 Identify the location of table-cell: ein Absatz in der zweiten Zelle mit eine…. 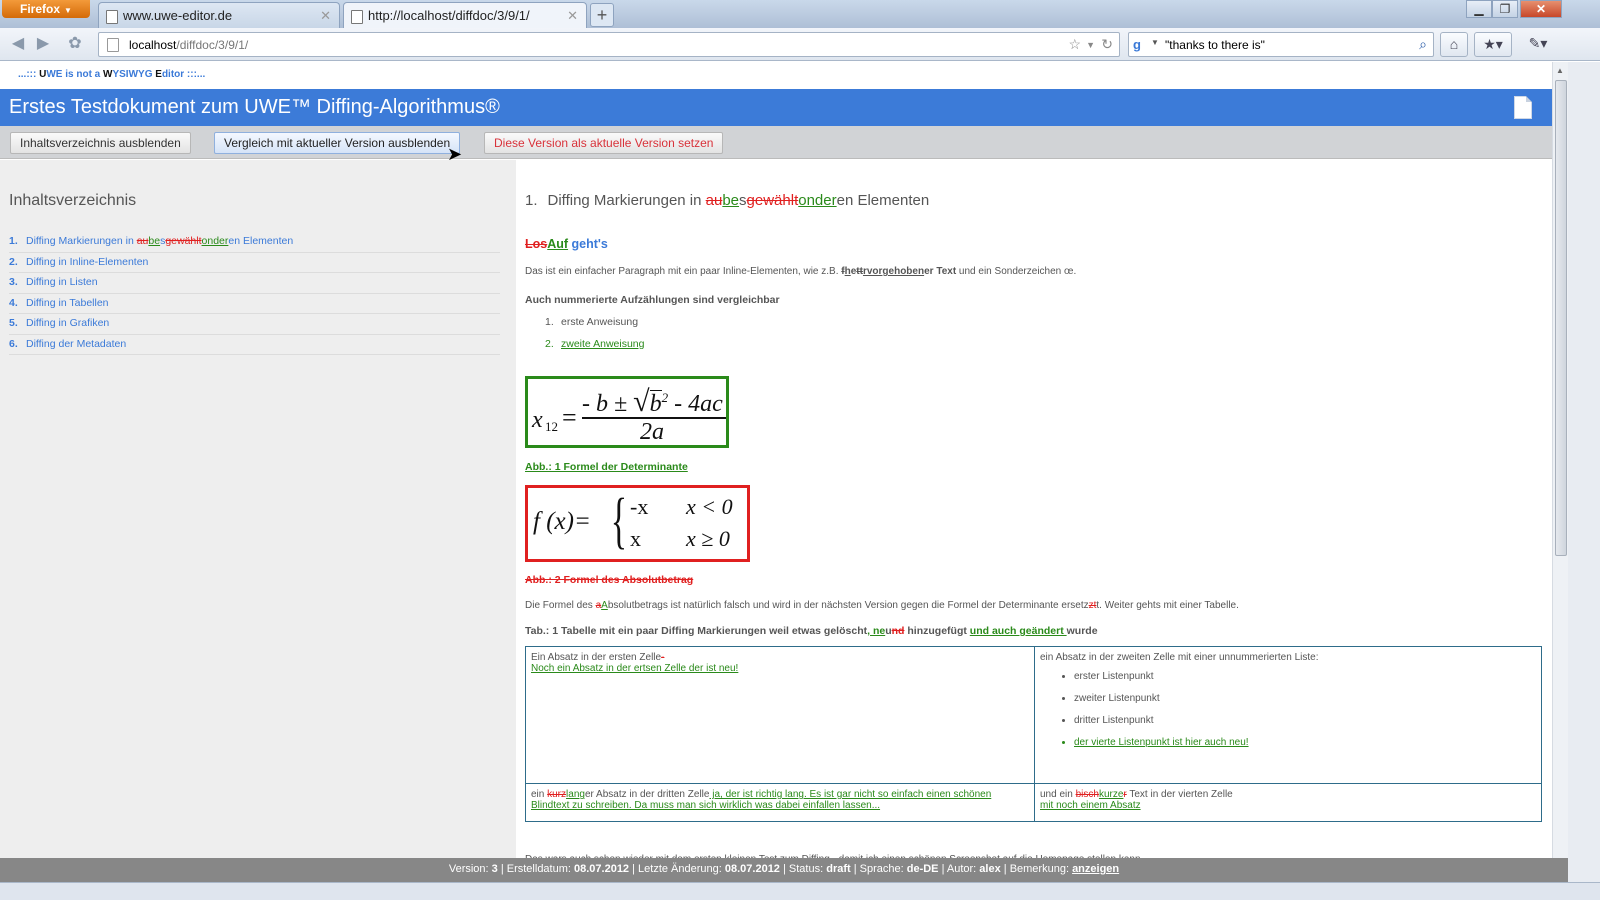
(1288, 715).